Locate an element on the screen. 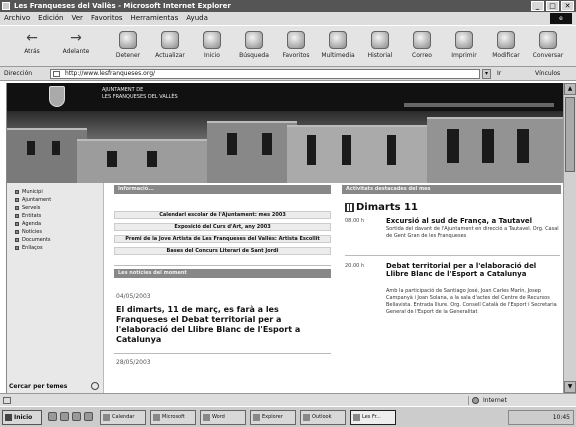 This screenshot has height=427, width=576. media-button: Multimedia is located at coordinates (338, 47).